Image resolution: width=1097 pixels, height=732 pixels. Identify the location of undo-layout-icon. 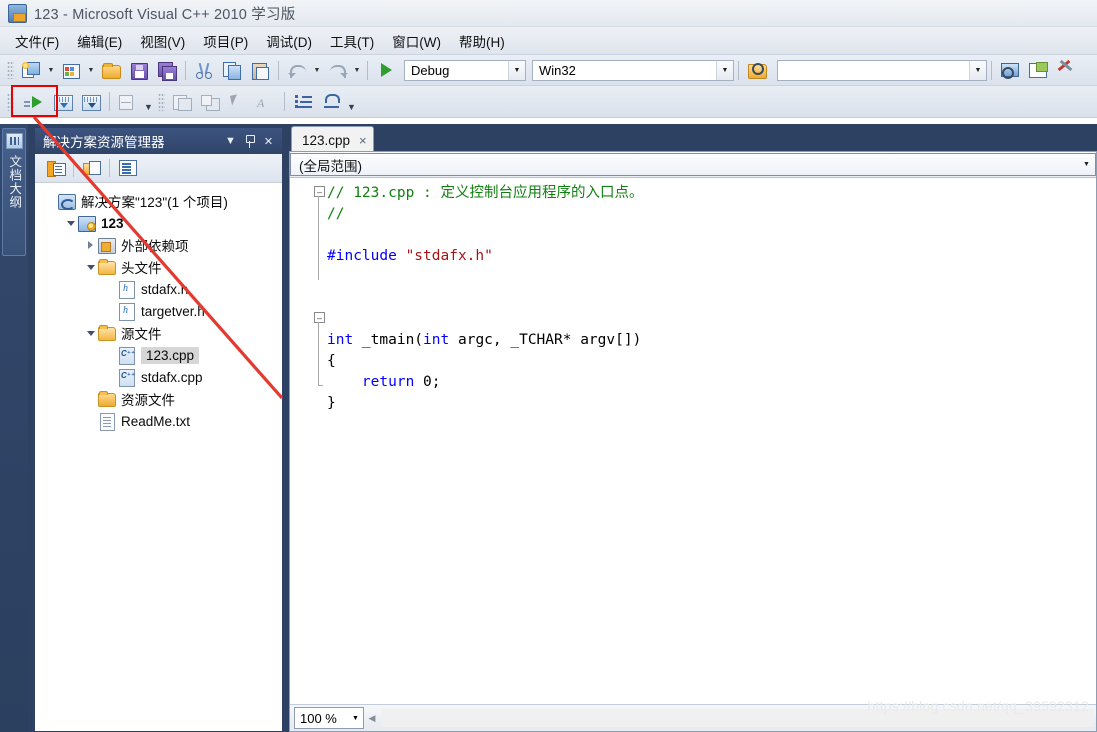
(331, 101).